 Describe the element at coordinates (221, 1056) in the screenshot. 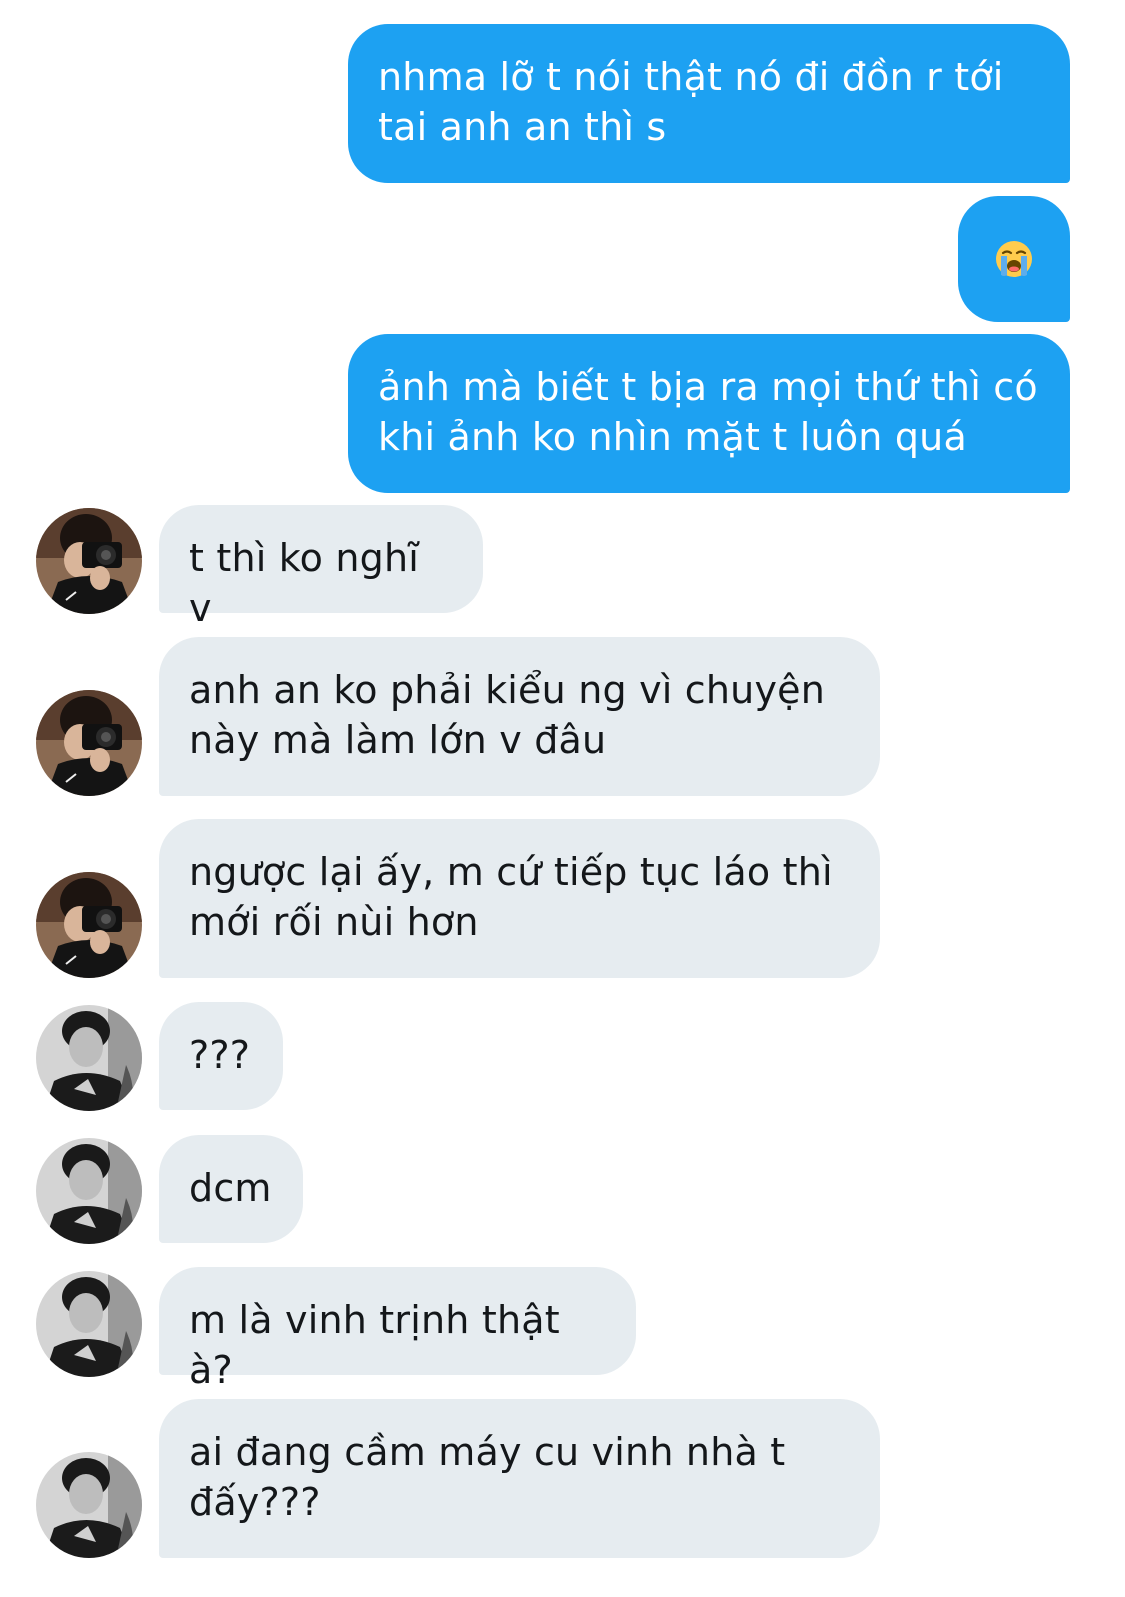

I see `incoming-message-bubble: ???` at that location.